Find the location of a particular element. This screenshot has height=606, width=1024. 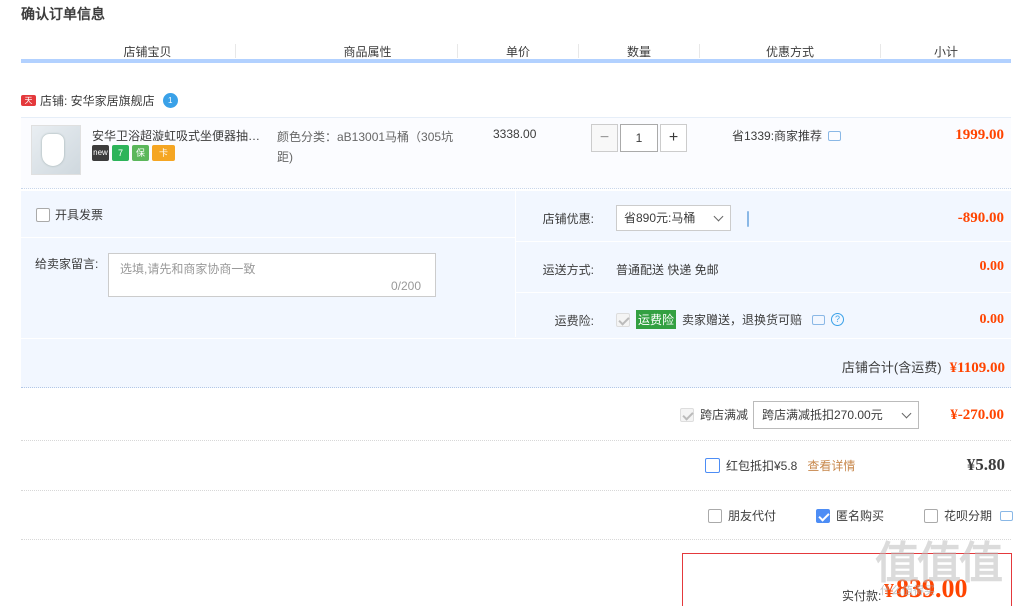

insurance-option: 运费险 卖家赠送，退换货可赔 ? is located at coordinates (730, 319).